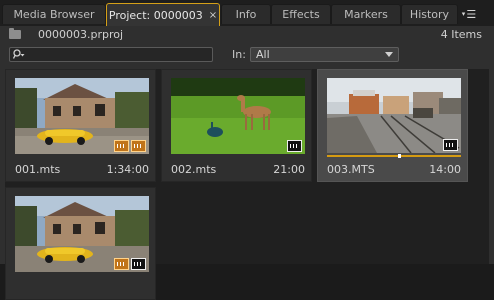 The width and height of the screenshot is (494, 300). What do you see at coordinates (111, 54) in the screenshot?
I see `search-input` at bounding box center [111, 54].